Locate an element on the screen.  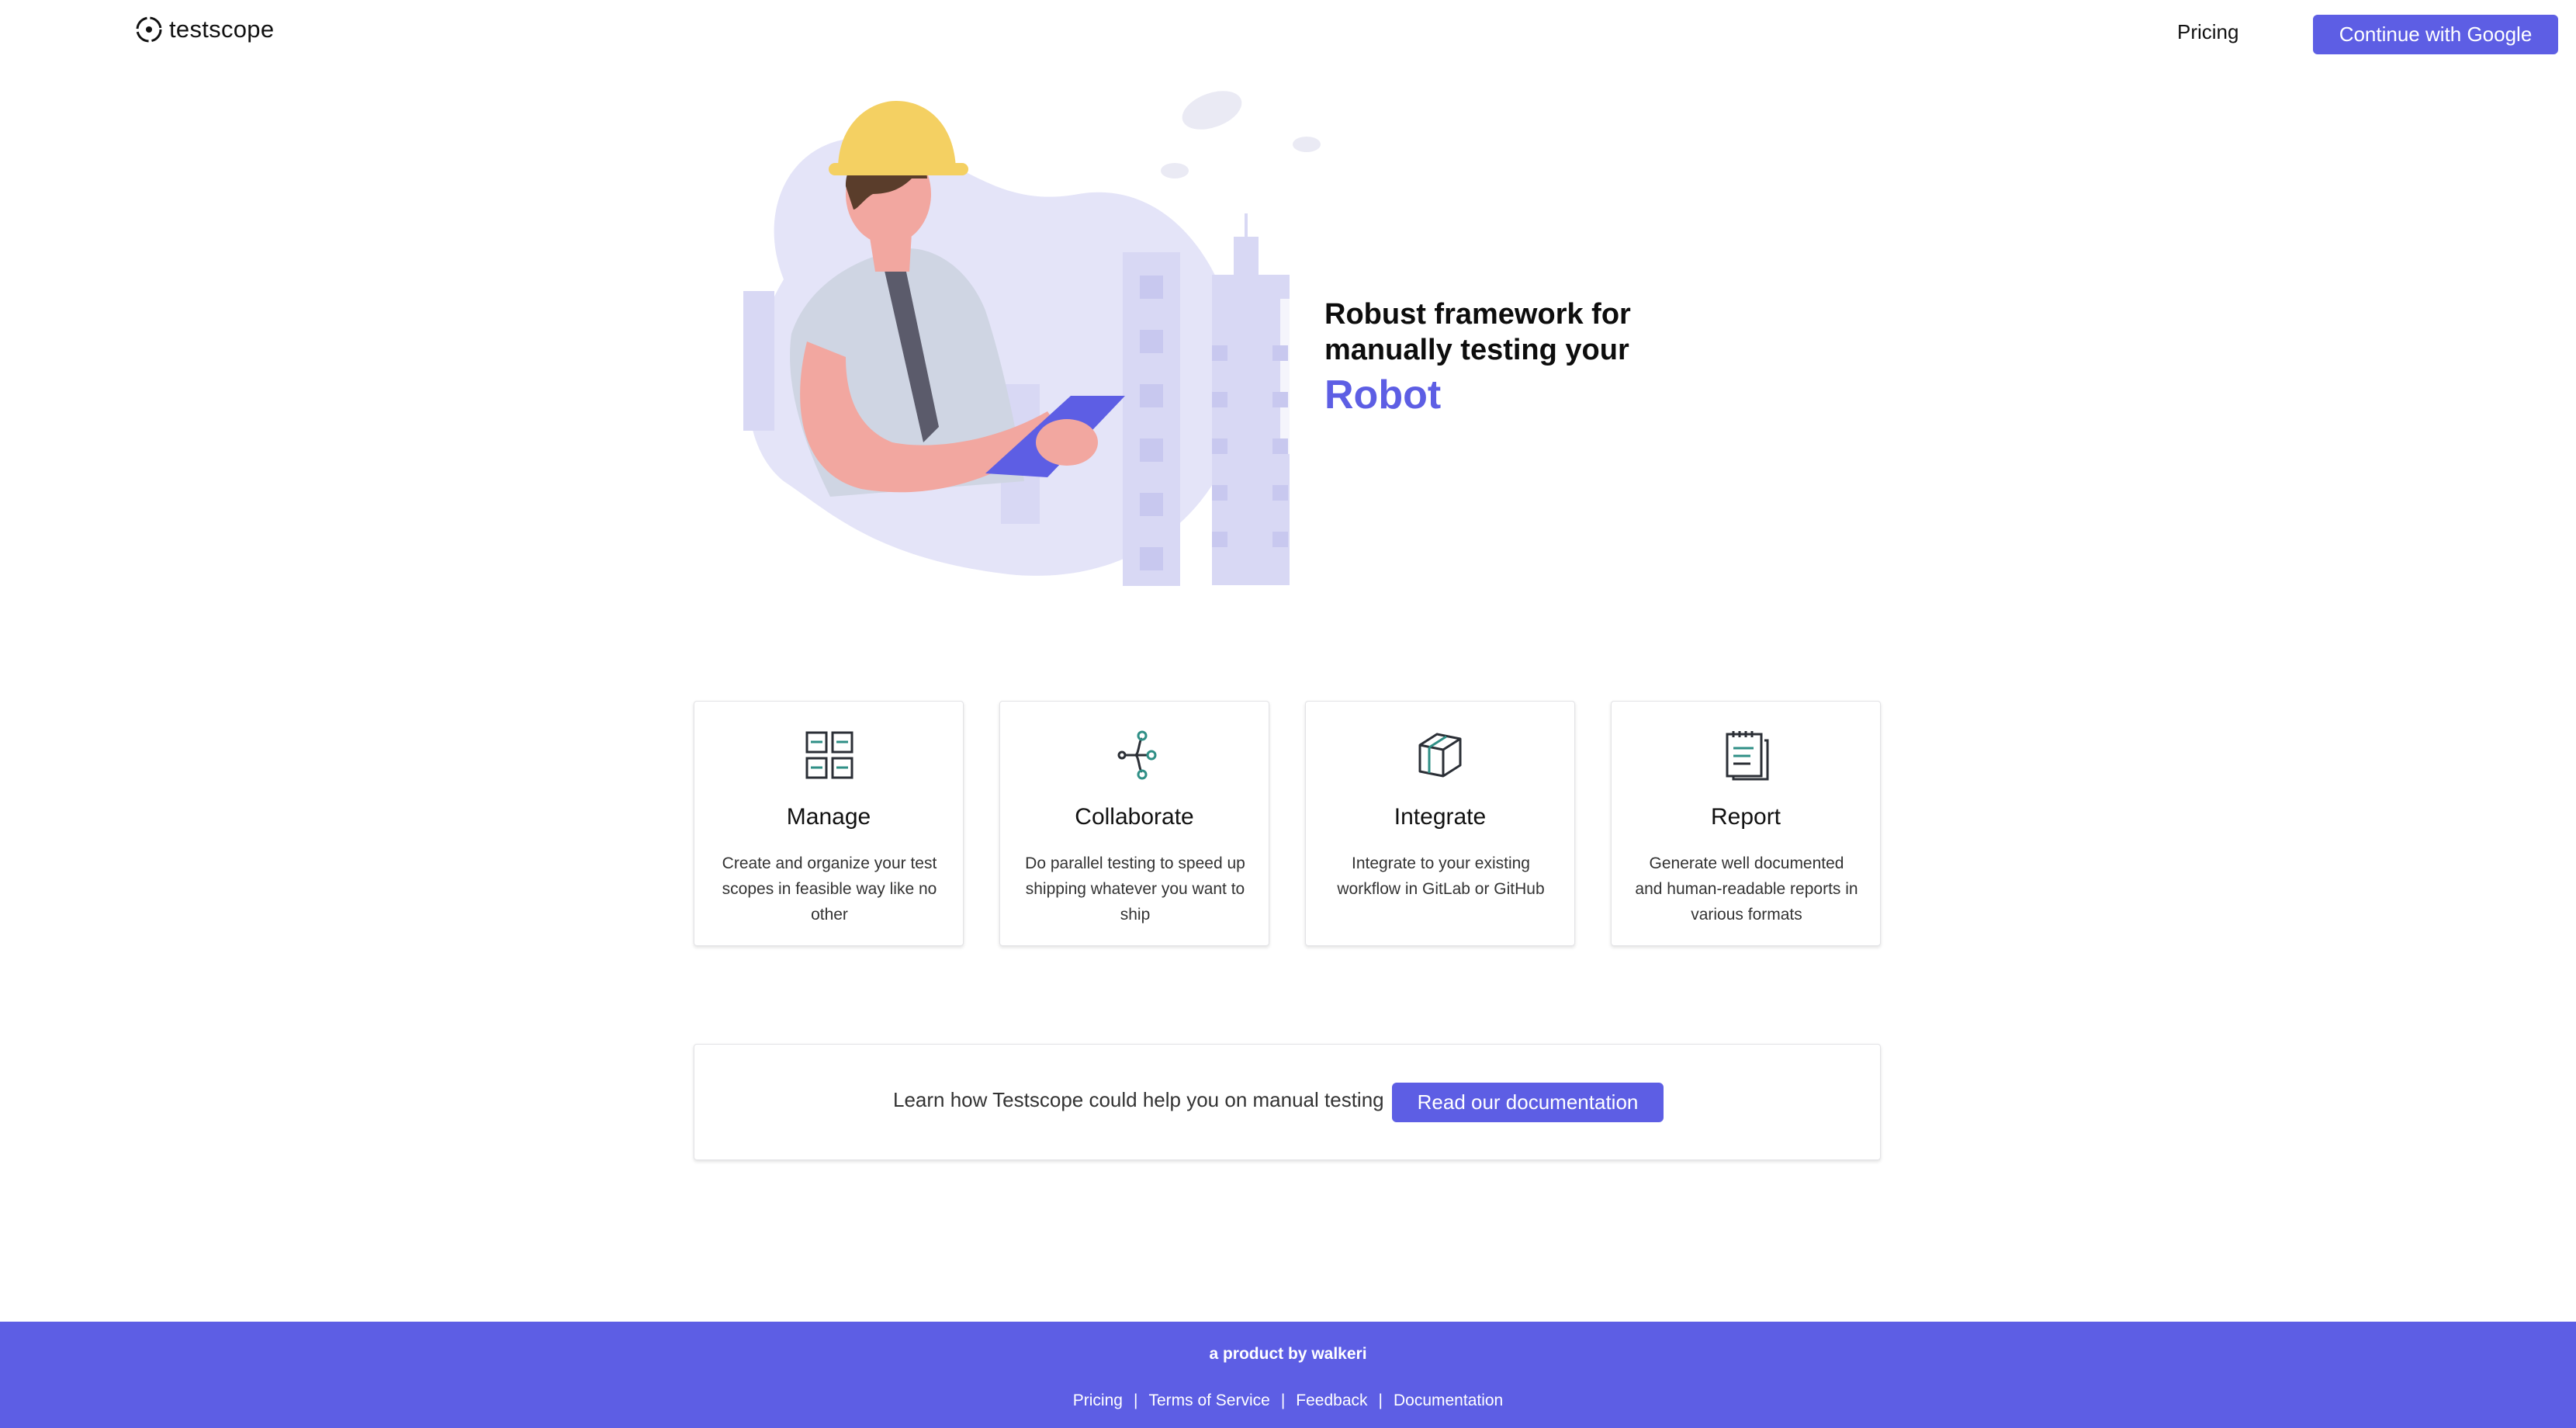
grid-icon is located at coordinates (829, 755).